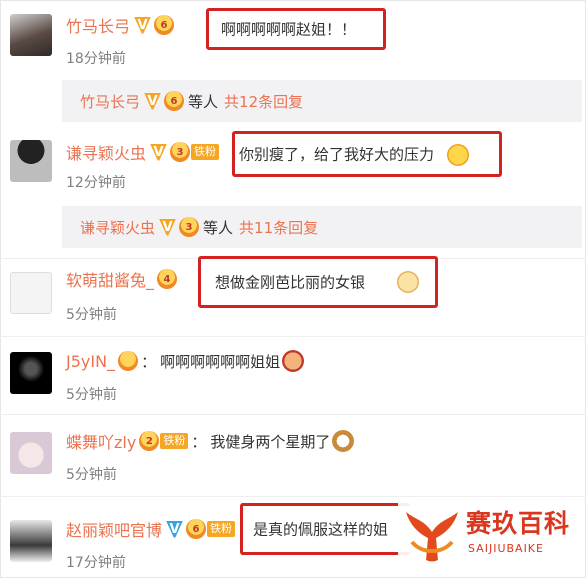 This screenshot has width=586, height=578. I want to click on comment-text: 啊啊啊啊啊啊姐姐, so click(220, 361).